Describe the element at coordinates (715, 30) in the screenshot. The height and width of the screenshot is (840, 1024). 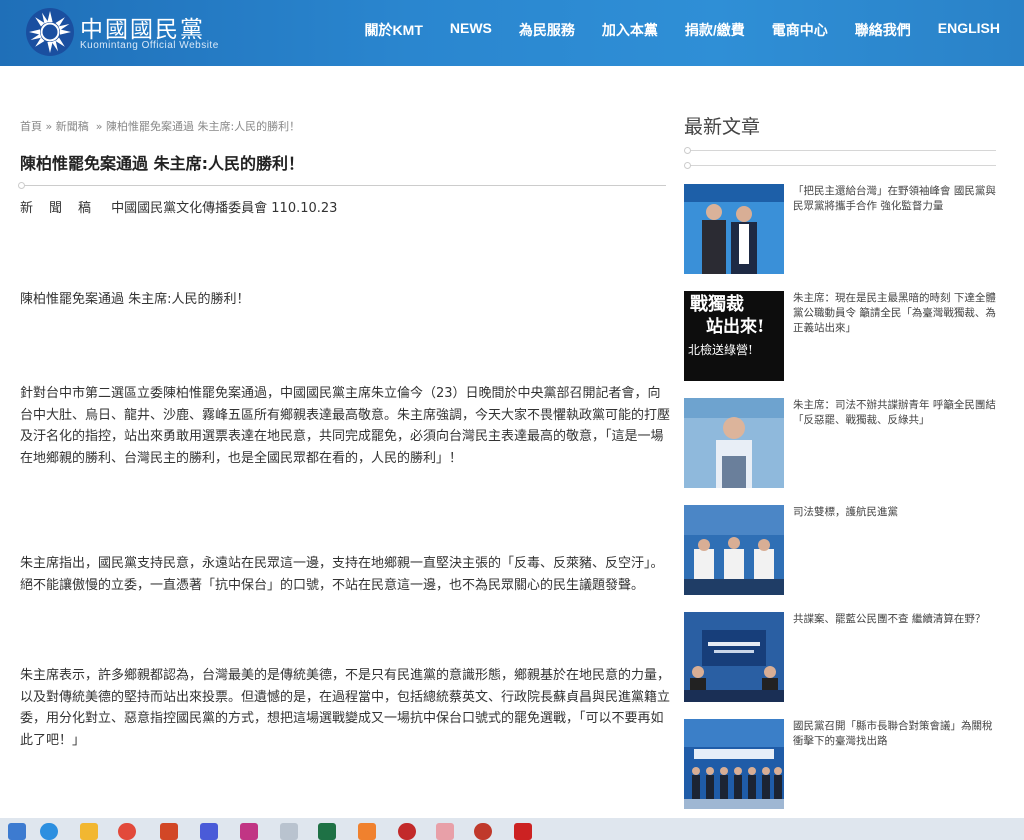
I see `nav-donate: 捐款/繳費` at that location.